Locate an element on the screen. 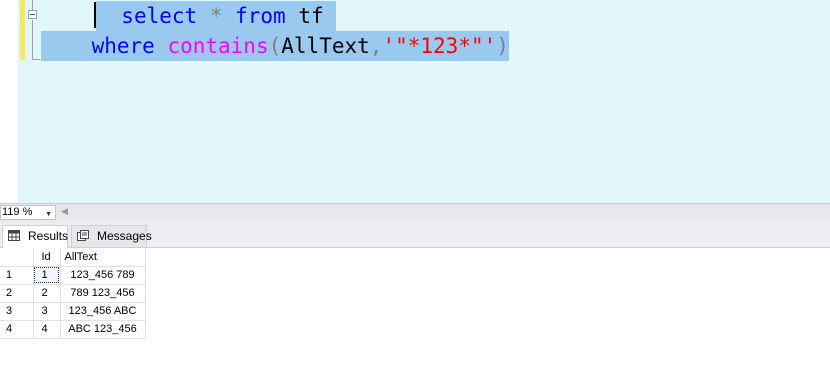 The image size is (830, 378). row-number: 4 is located at coordinates (17, 329).